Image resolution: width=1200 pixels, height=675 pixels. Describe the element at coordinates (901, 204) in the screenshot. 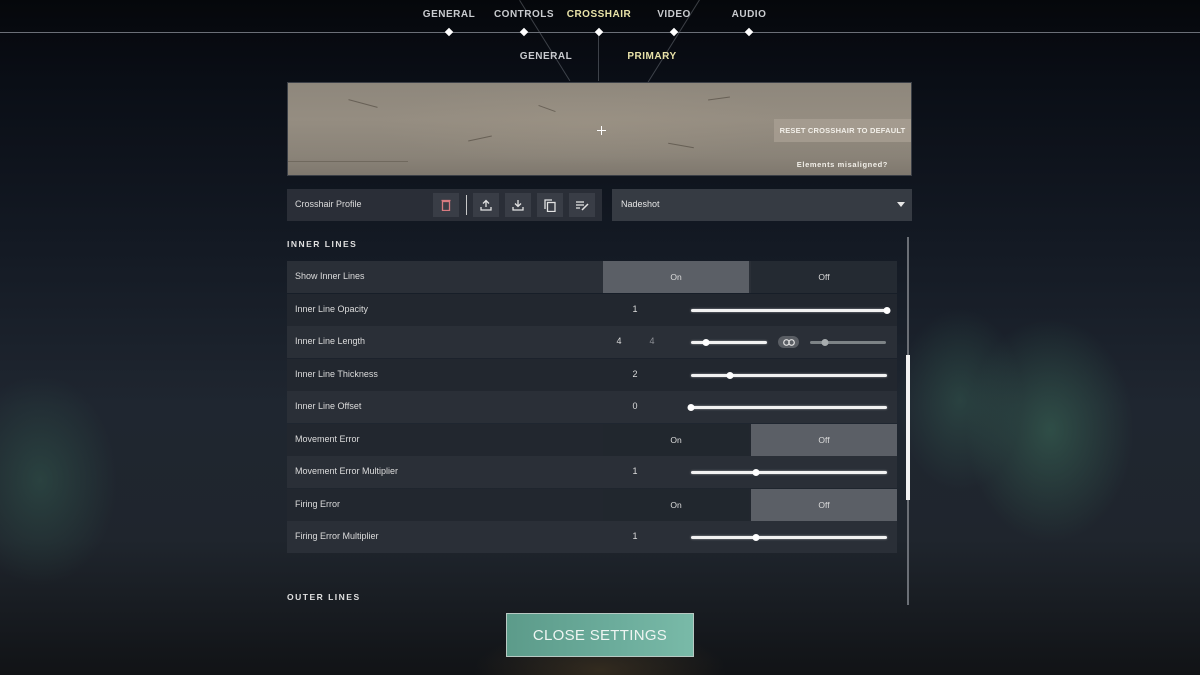

I see `chevron-down-icon` at that location.